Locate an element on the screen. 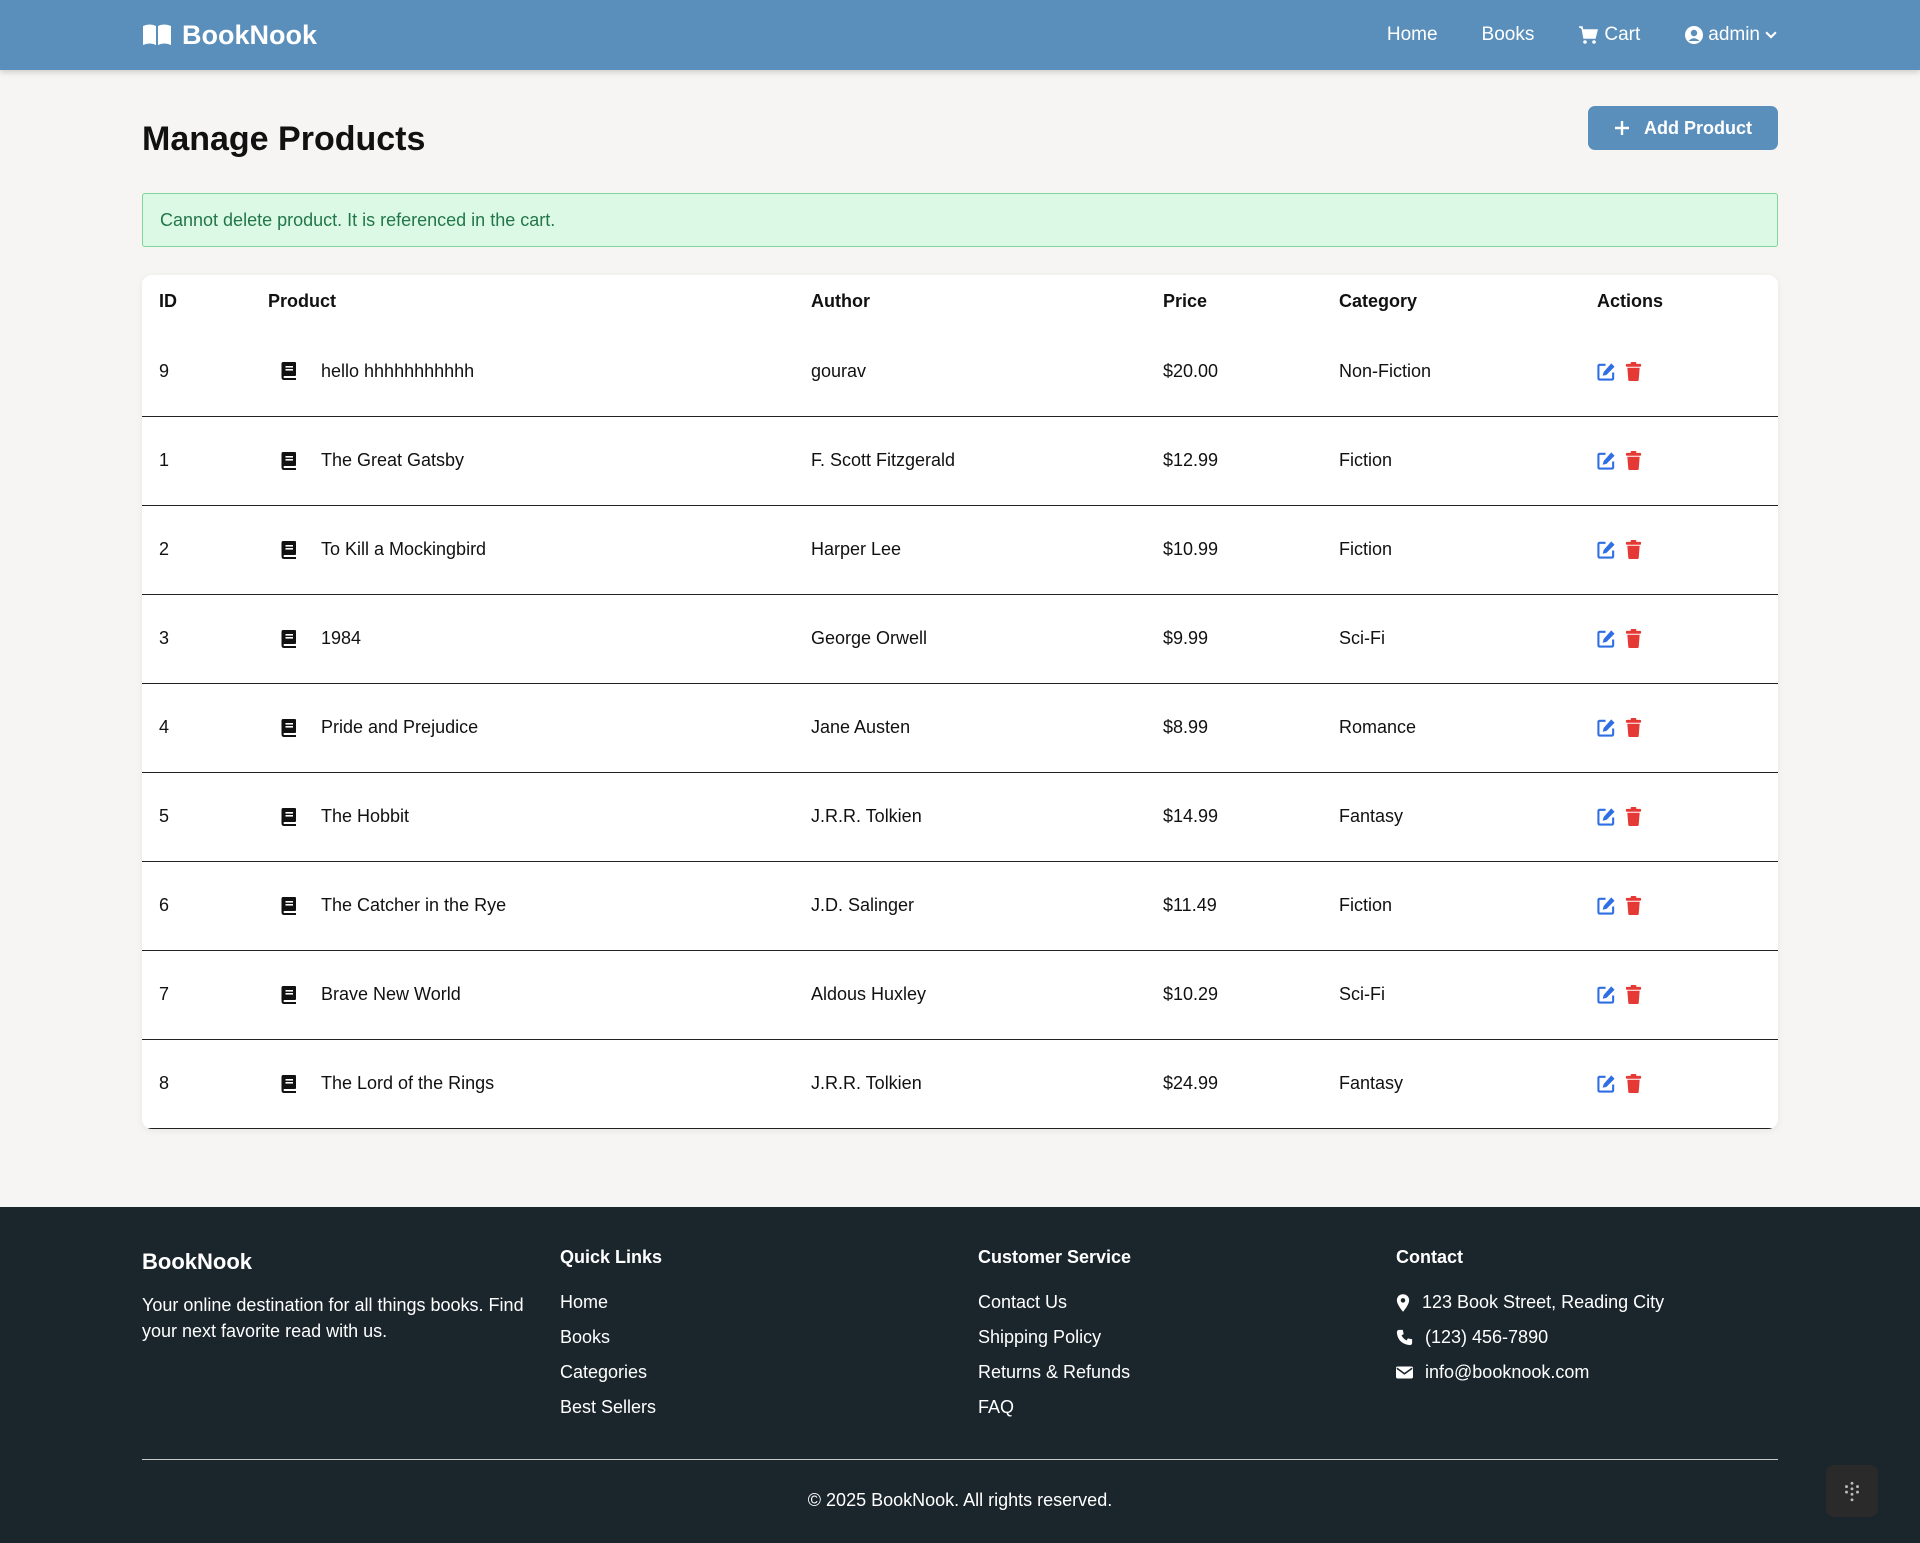 The height and width of the screenshot is (1543, 1920). phone-icon is located at coordinates (1404, 1337).